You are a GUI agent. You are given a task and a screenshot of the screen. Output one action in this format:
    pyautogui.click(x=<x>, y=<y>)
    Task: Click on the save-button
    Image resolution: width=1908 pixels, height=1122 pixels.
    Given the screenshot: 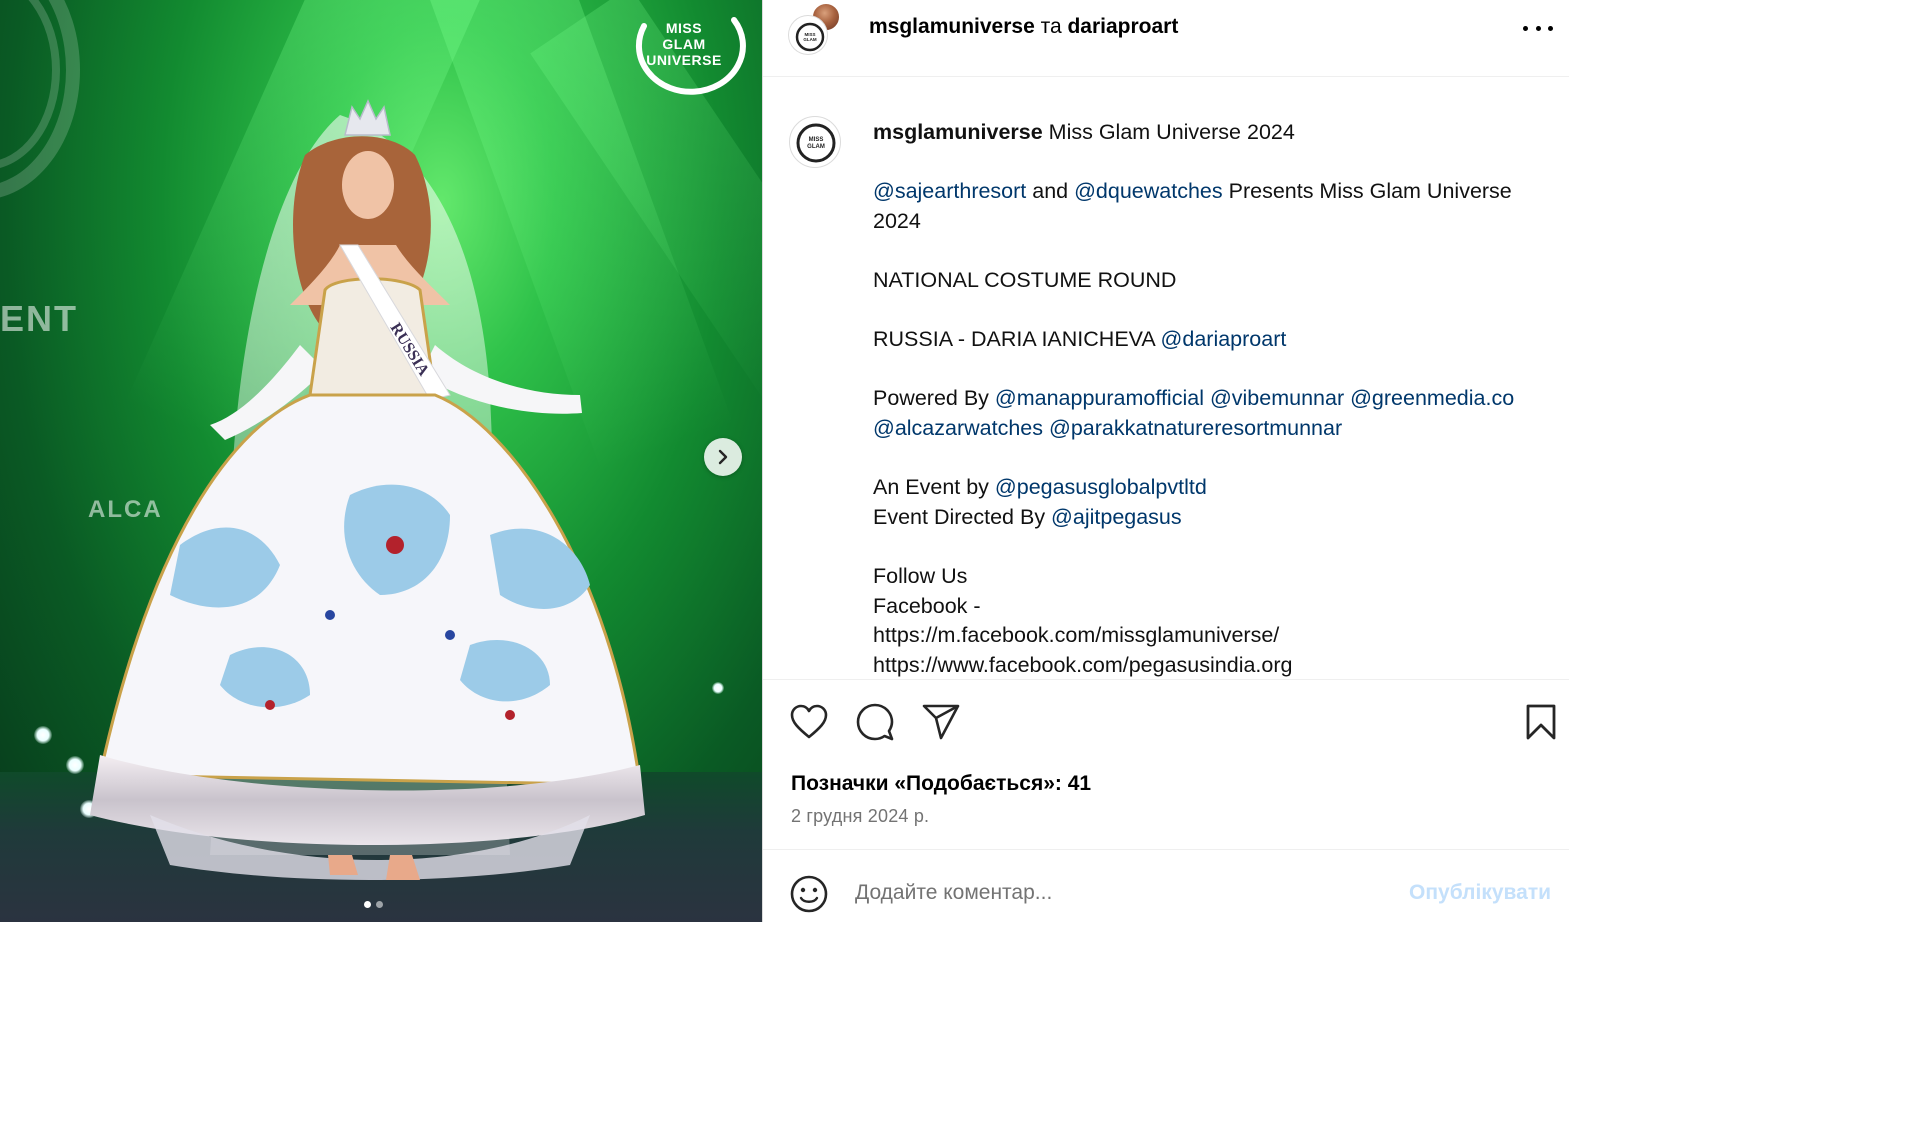 What is the action you would take?
    pyautogui.click(x=1541, y=722)
    